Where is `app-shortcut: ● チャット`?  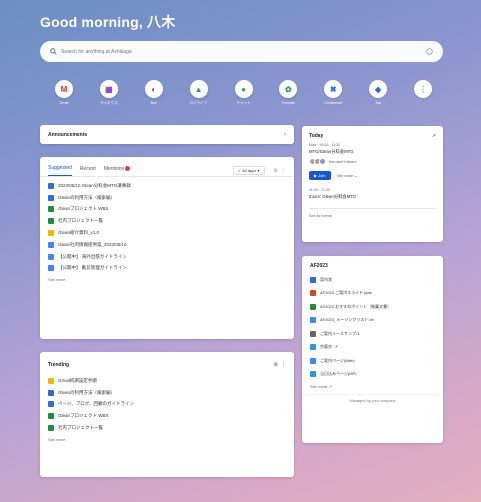 app-shortcut: ● チャット is located at coordinates (244, 93).